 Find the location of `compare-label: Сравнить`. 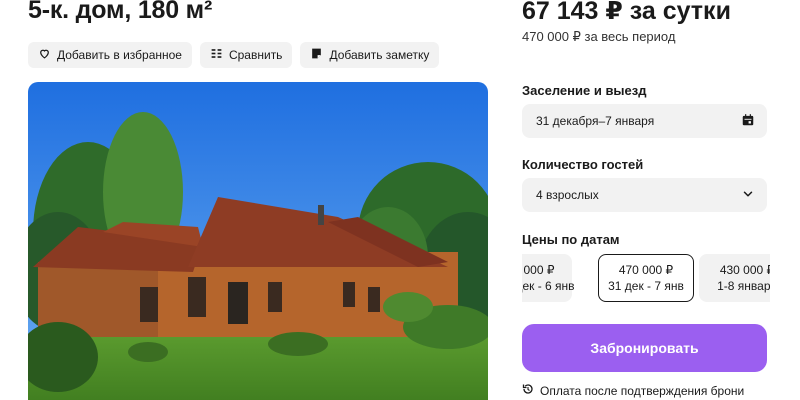

compare-label: Сравнить is located at coordinates (255, 55).